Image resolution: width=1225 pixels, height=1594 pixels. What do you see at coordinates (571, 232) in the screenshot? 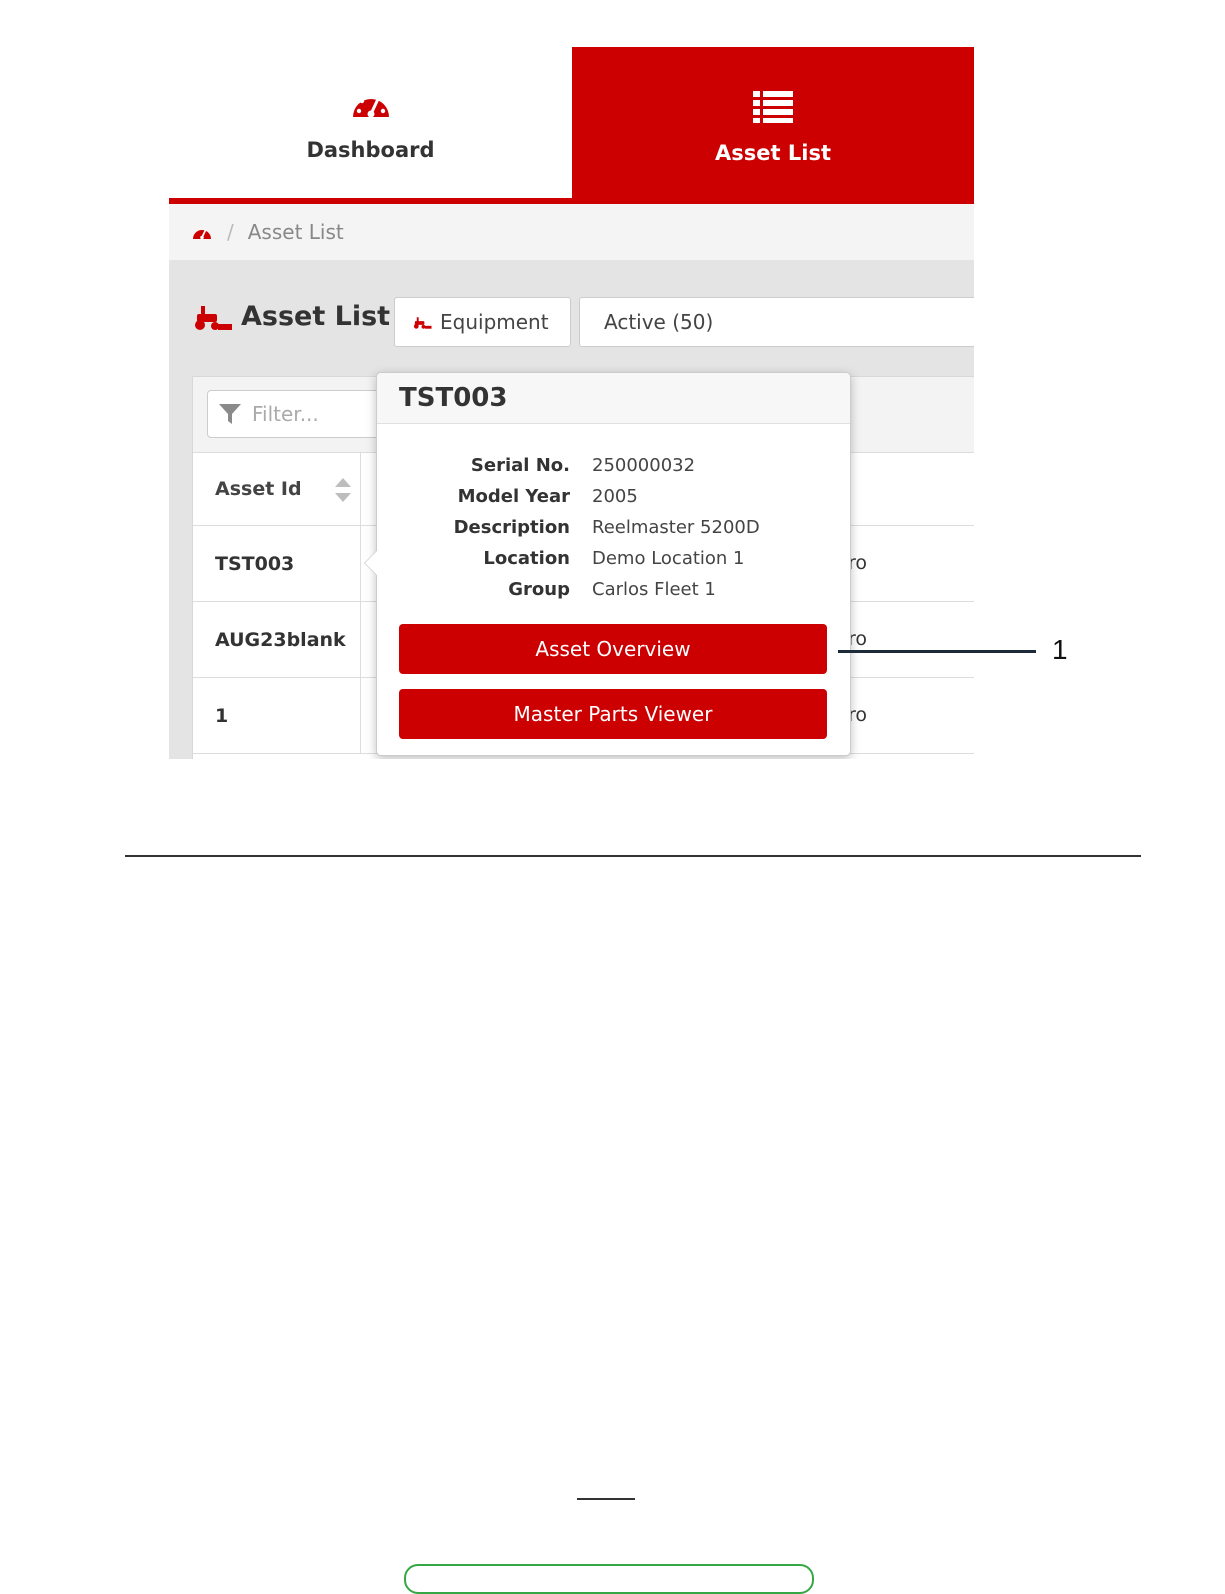
I see `breadcrumb: / Asset List` at bounding box center [571, 232].